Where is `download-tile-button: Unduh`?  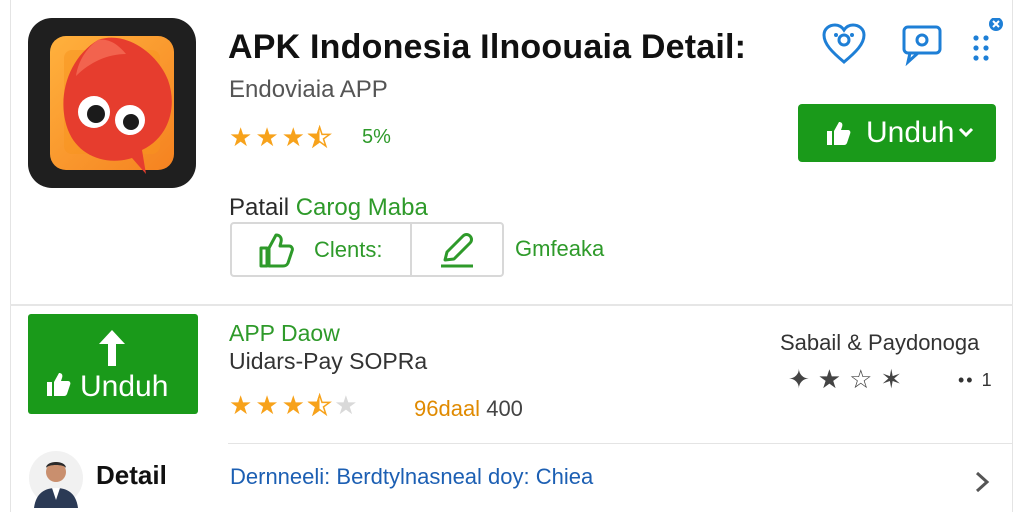
download-tile-button: Unduh is located at coordinates (113, 364).